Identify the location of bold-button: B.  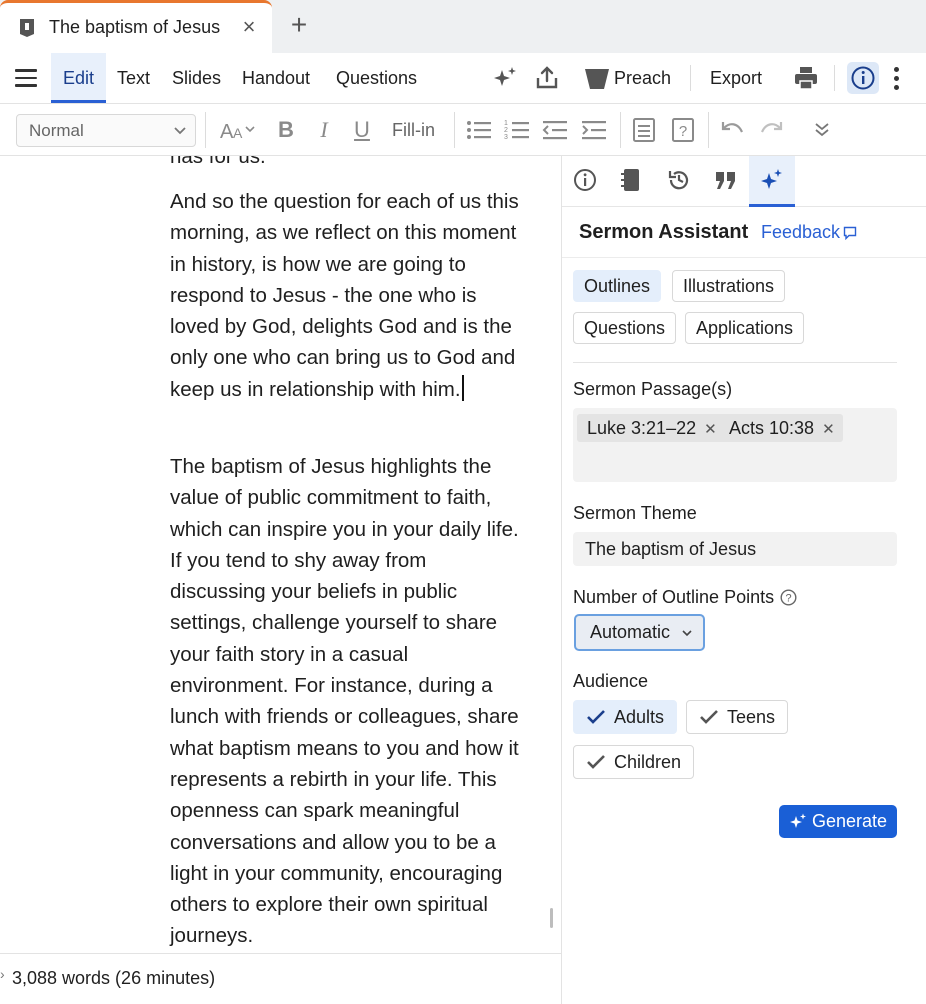
(286, 130).